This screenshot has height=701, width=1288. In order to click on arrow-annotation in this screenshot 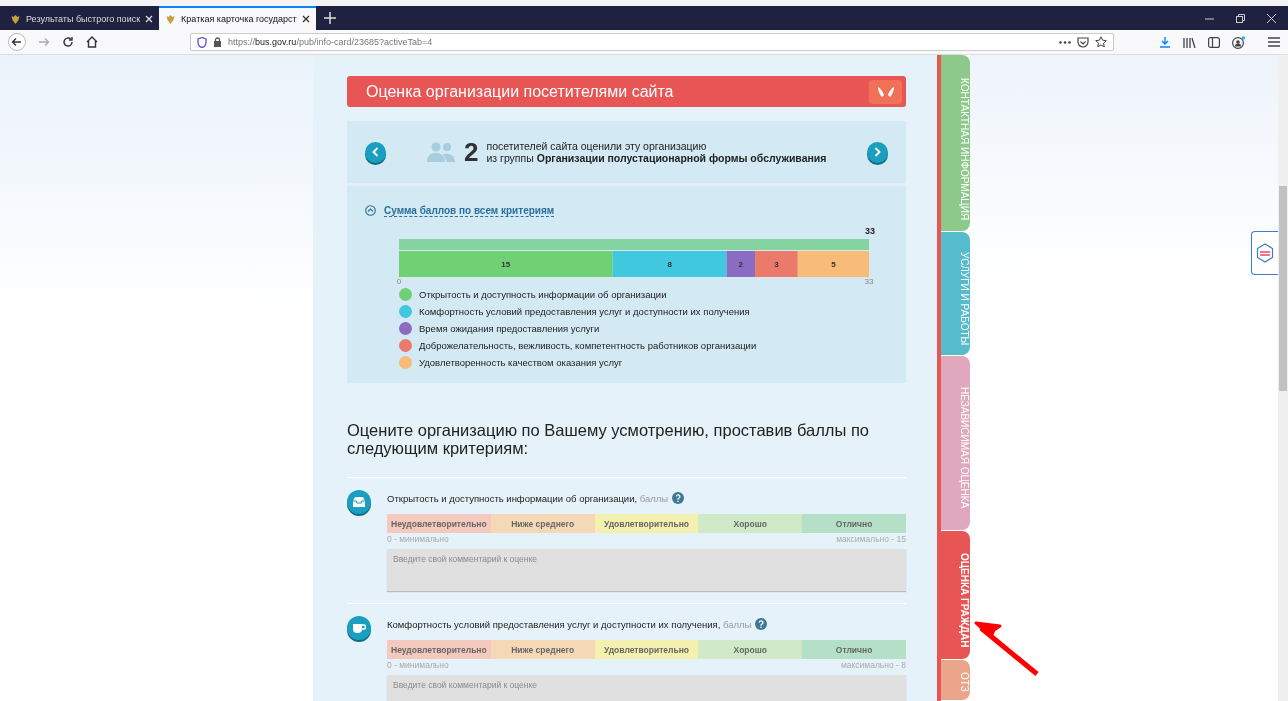, I will do `click(1007, 649)`.